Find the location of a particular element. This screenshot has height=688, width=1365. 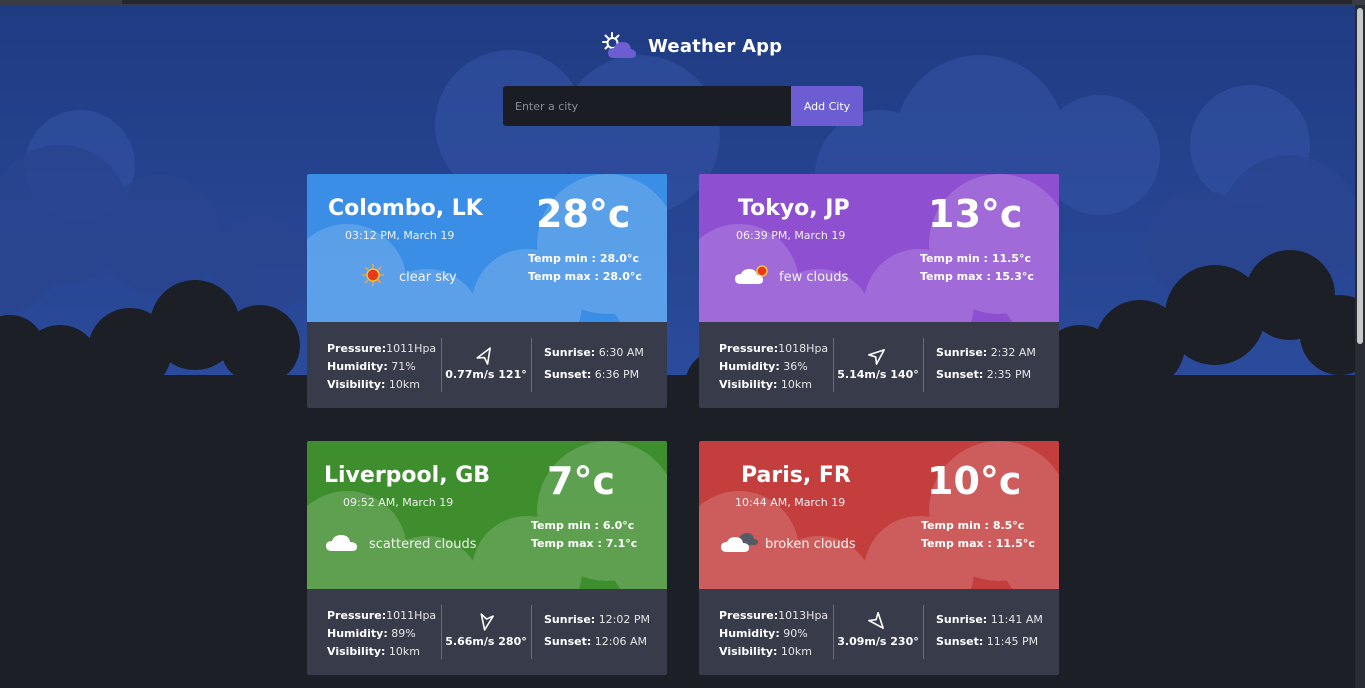

scrollbar-thumb is located at coordinates (1360, 176).